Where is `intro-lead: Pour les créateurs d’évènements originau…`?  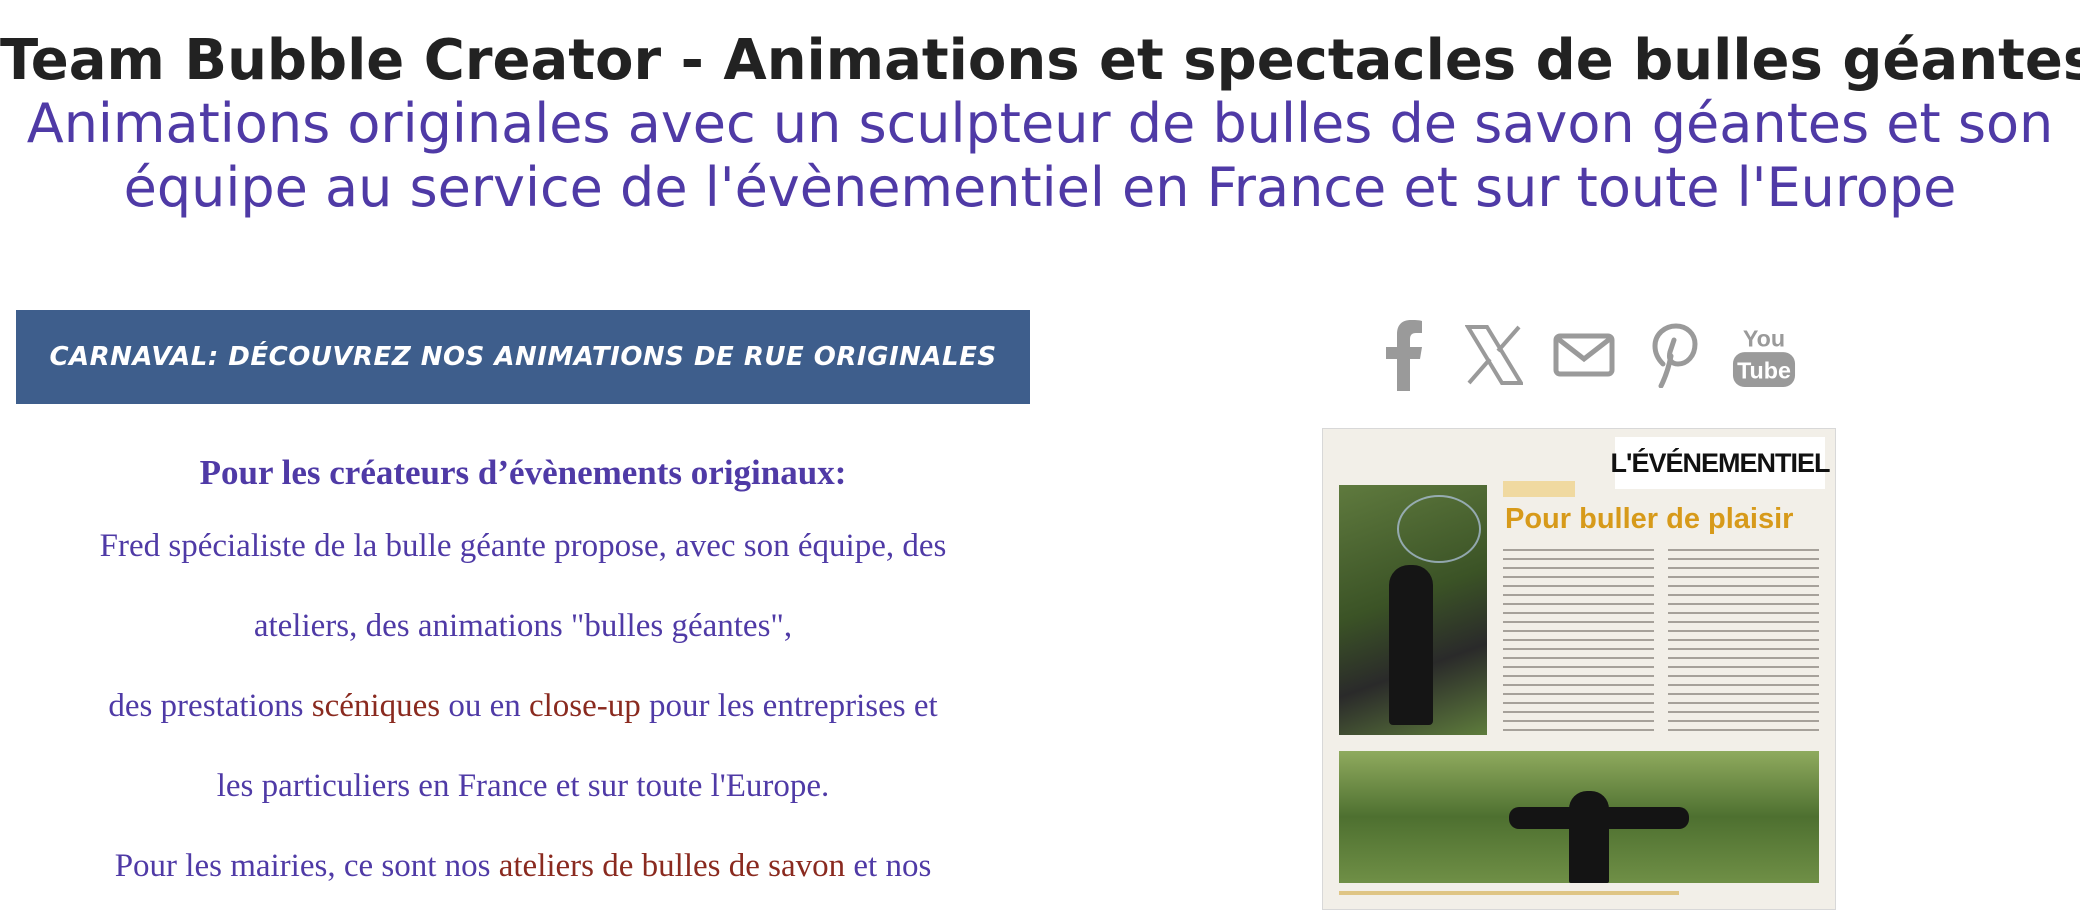 intro-lead: Pour les créateurs d’évènements originau… is located at coordinates (523, 472).